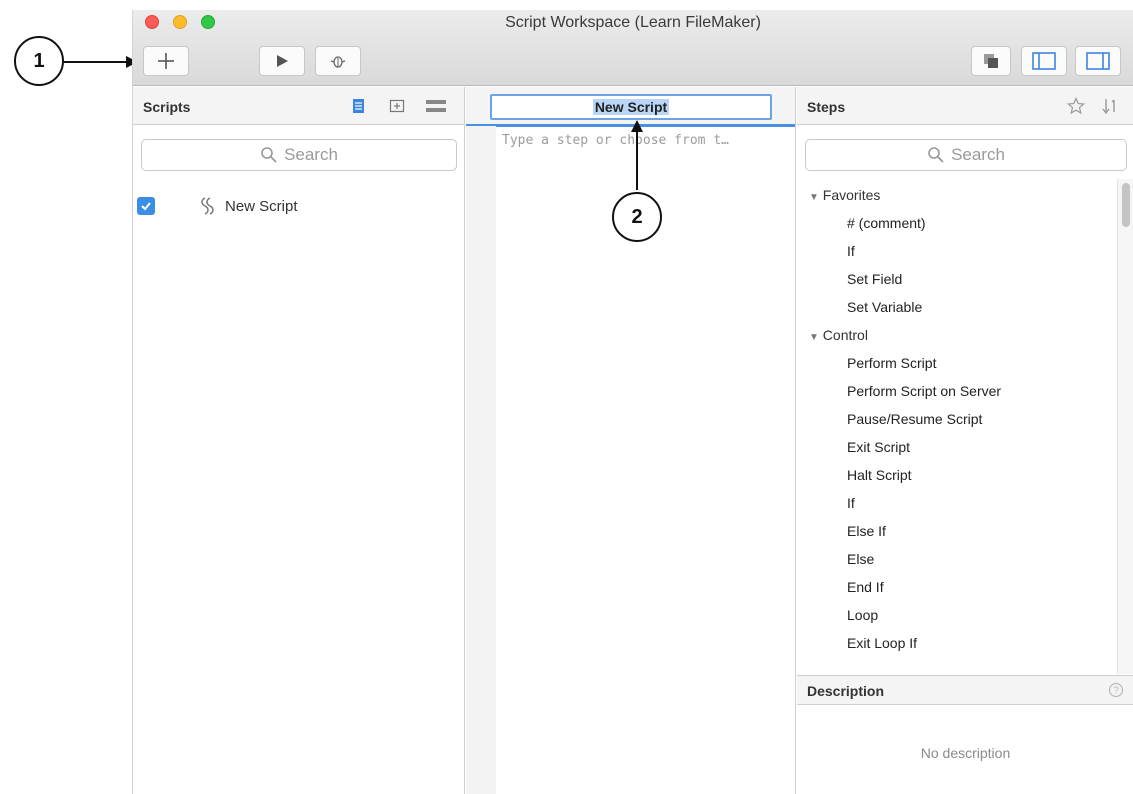 This screenshot has width=1133, height=794. What do you see at coordinates (965, 690) in the screenshot?
I see `description-header: Description ?` at bounding box center [965, 690].